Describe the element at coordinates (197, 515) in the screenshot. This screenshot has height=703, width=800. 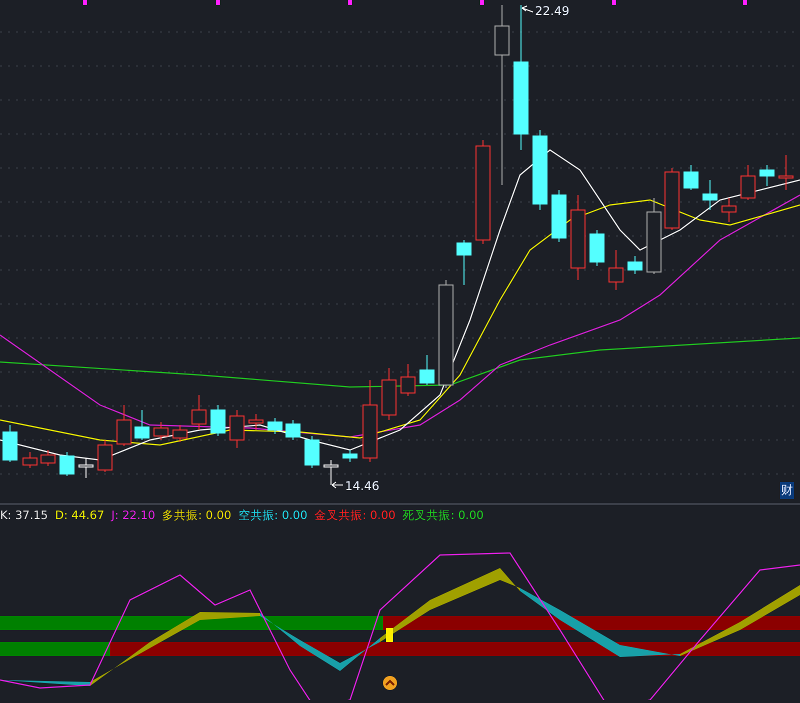
I see `indicator-legend-item: 多共振: 0.00` at that location.